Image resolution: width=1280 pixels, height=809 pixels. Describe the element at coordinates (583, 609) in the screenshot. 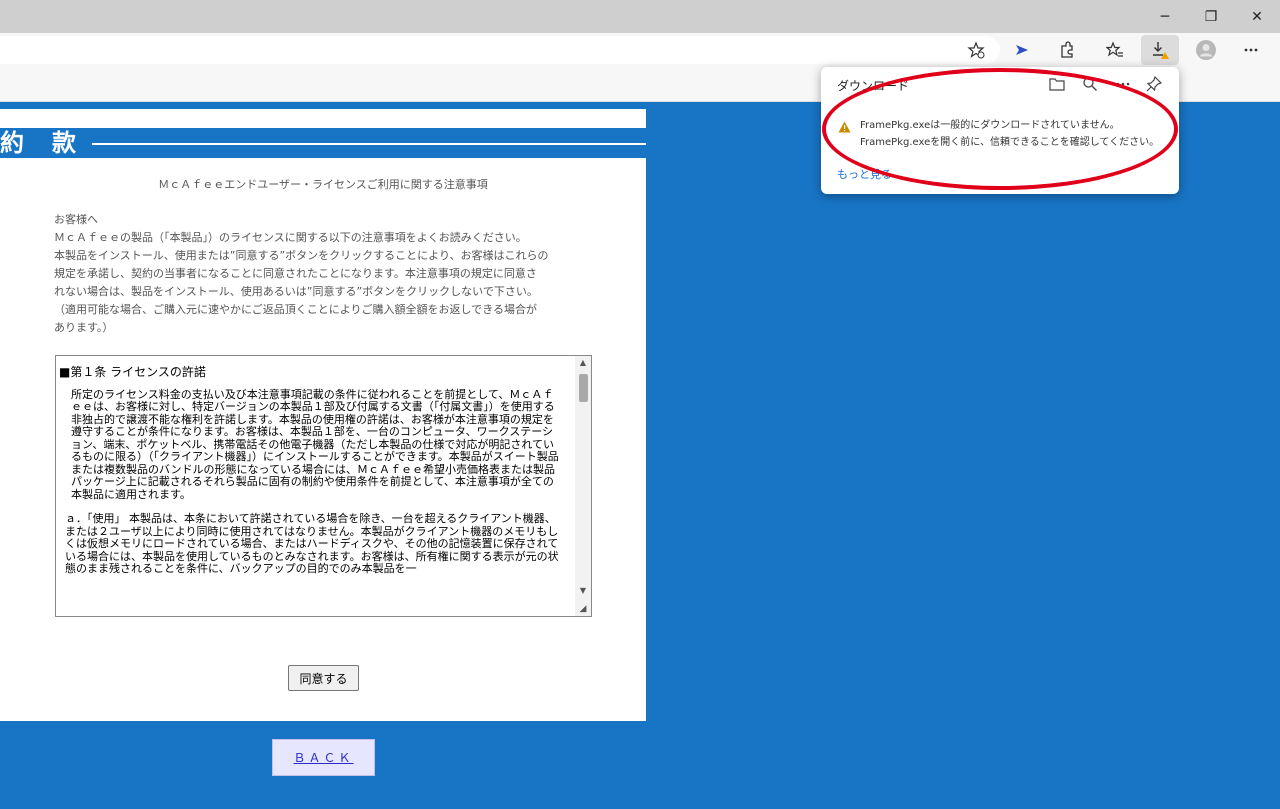

I see `resize-grip-icon: ◢` at that location.